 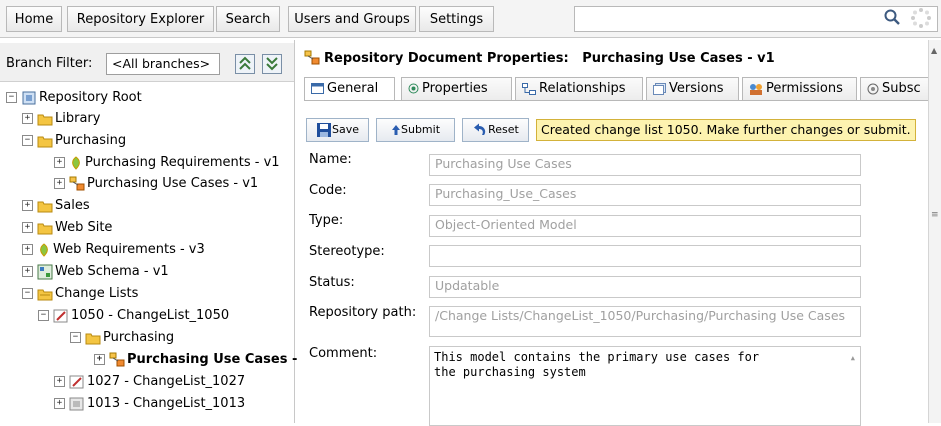 What do you see at coordinates (349, 89) in the screenshot?
I see `tab-general: General` at bounding box center [349, 89].